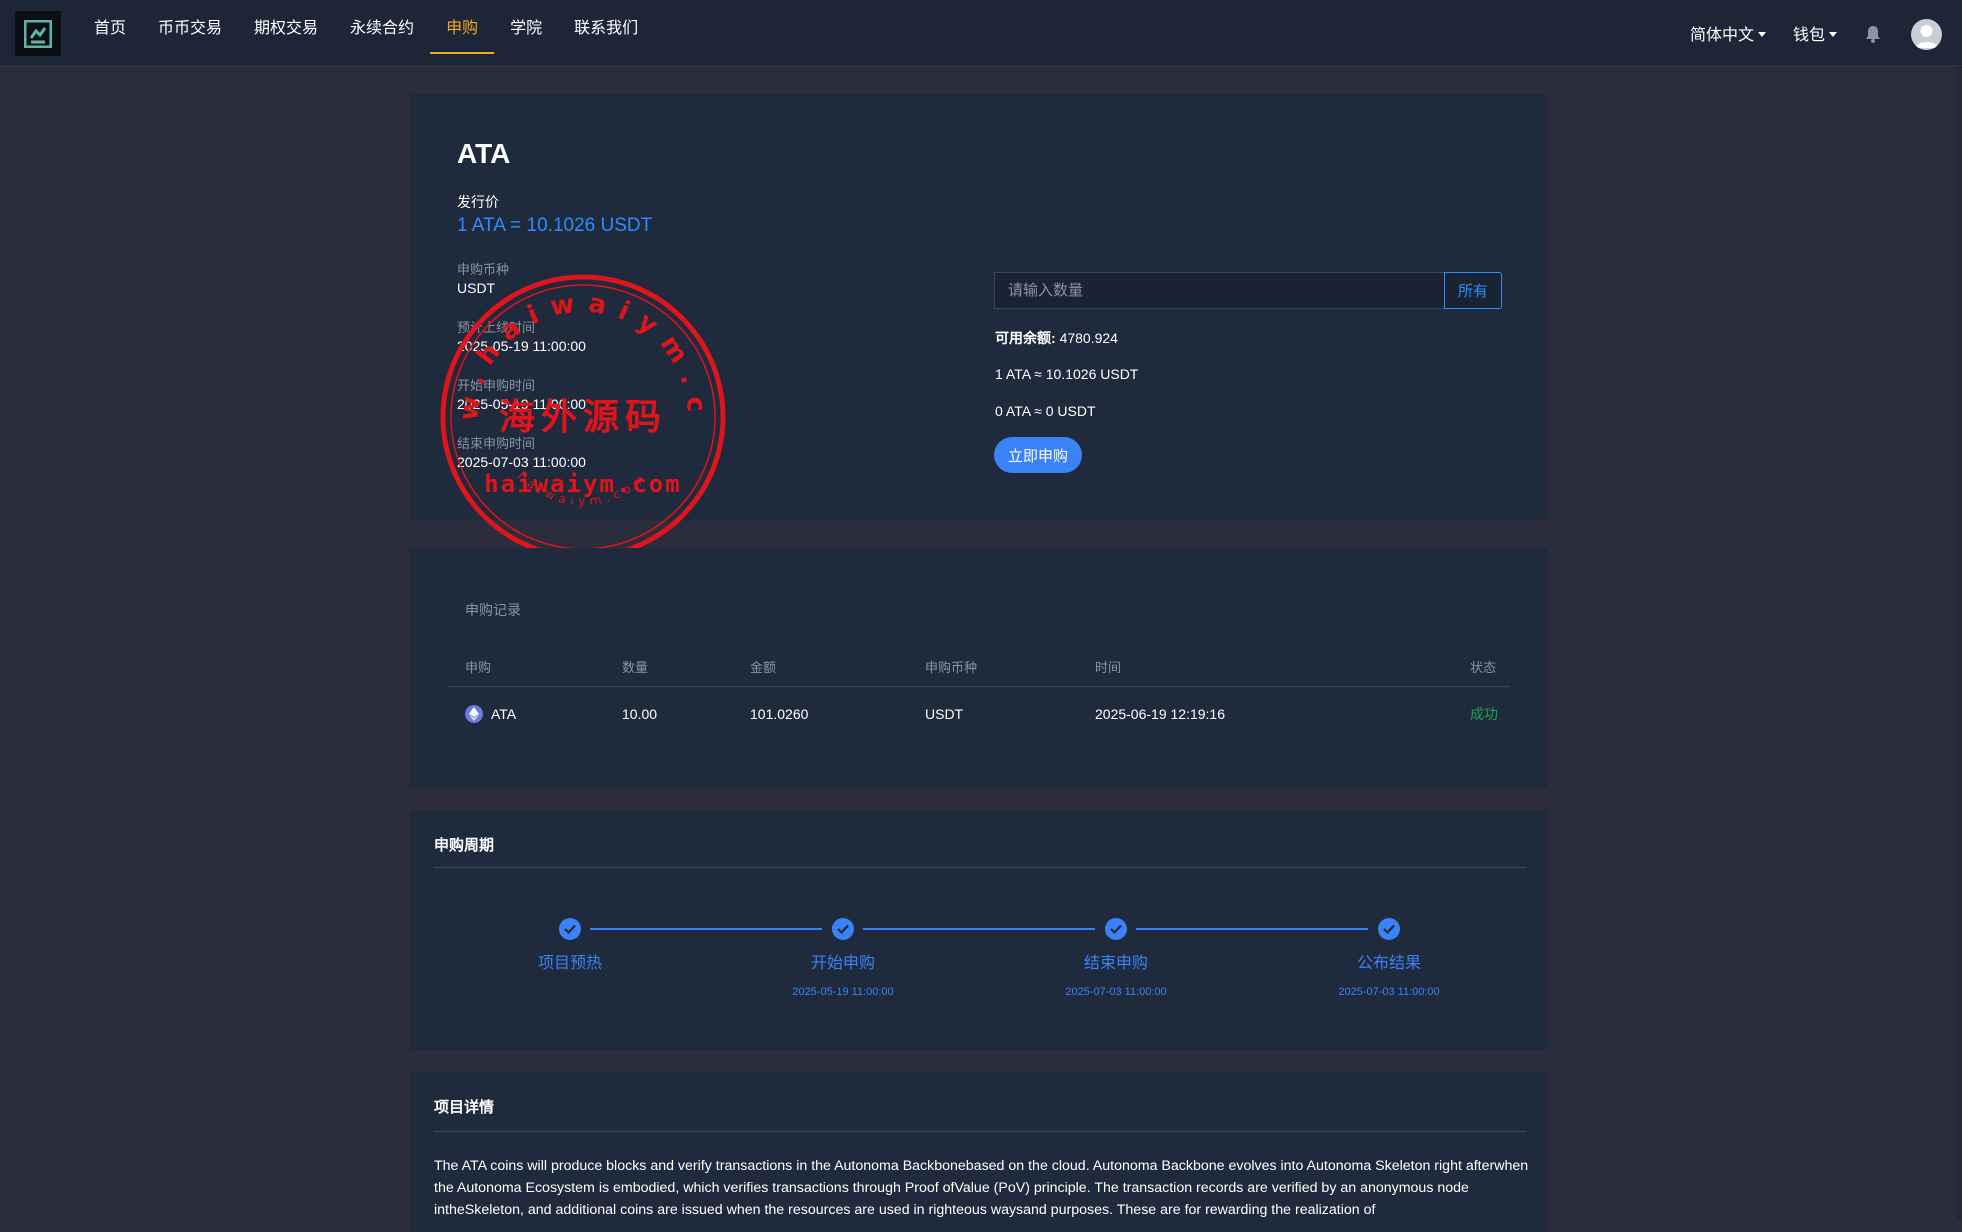 The image size is (1962, 1232). Describe the element at coordinates (763, 667) in the screenshot. I see `header-amount: 金额` at that location.